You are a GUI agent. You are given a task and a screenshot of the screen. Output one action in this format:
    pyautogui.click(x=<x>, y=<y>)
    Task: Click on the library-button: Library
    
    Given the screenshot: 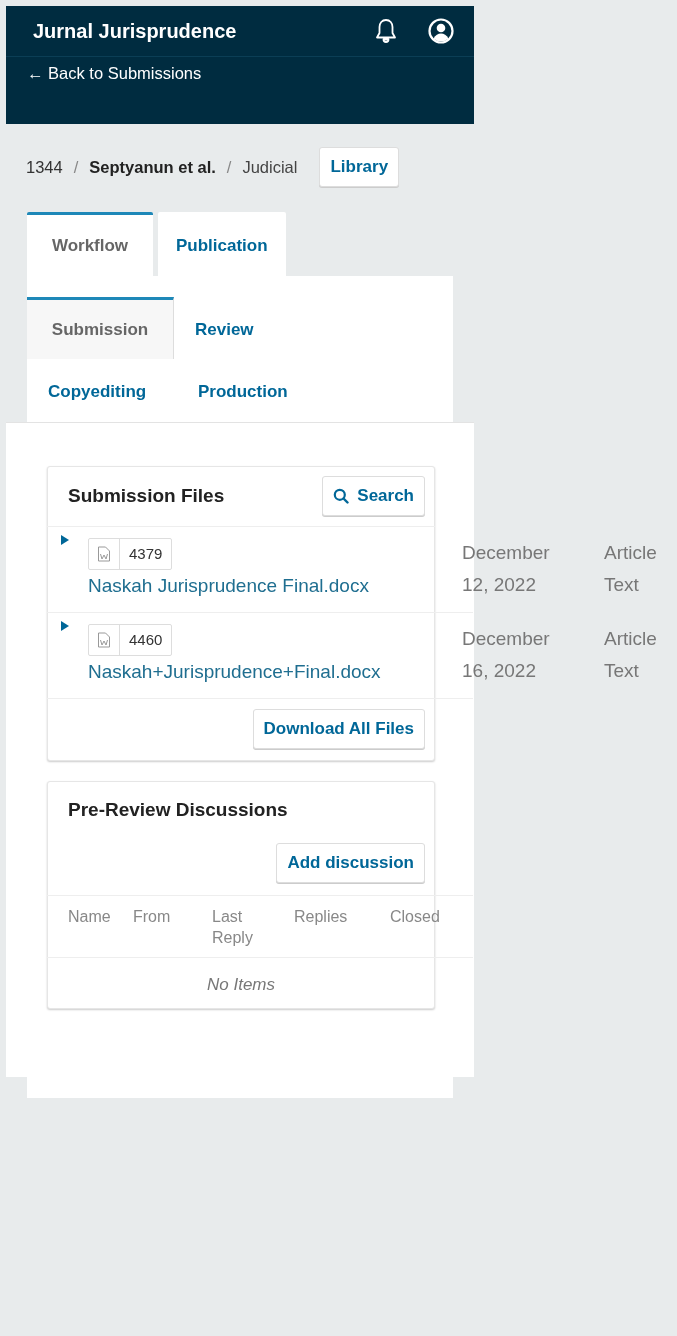 What is the action you would take?
    pyautogui.click(x=359, y=167)
    